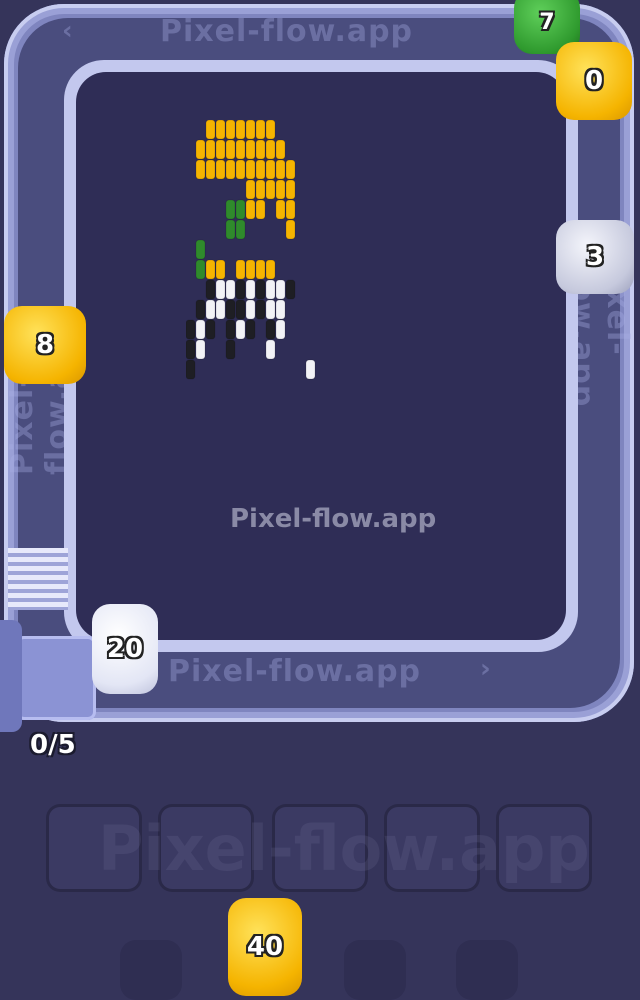  I want to click on shooter-white-bottom: 20, so click(125, 649).